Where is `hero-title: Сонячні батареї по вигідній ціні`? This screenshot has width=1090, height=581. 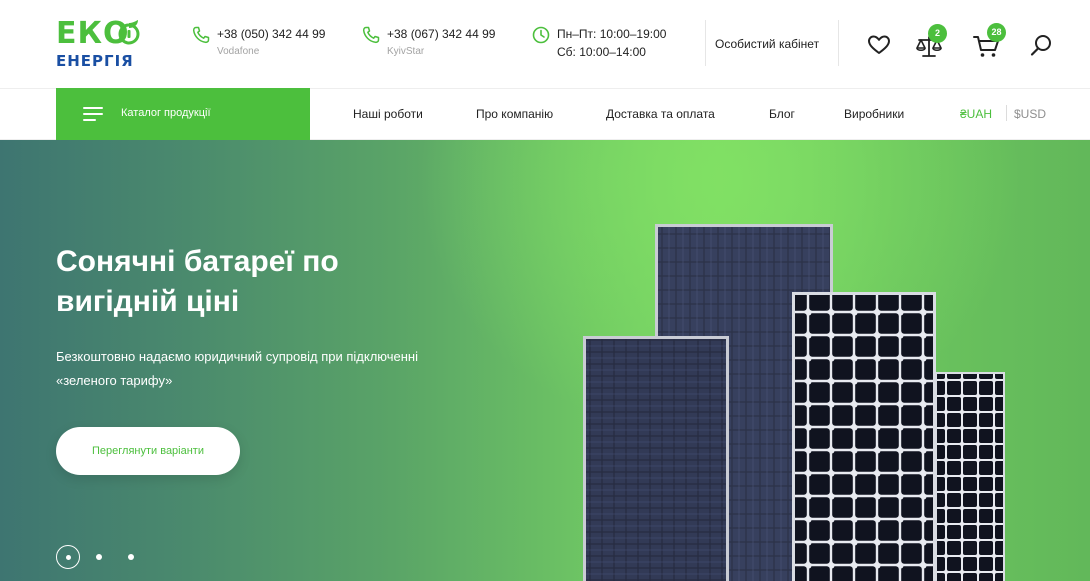 hero-title: Сонячні батареї по вигідній ціні is located at coordinates (197, 281).